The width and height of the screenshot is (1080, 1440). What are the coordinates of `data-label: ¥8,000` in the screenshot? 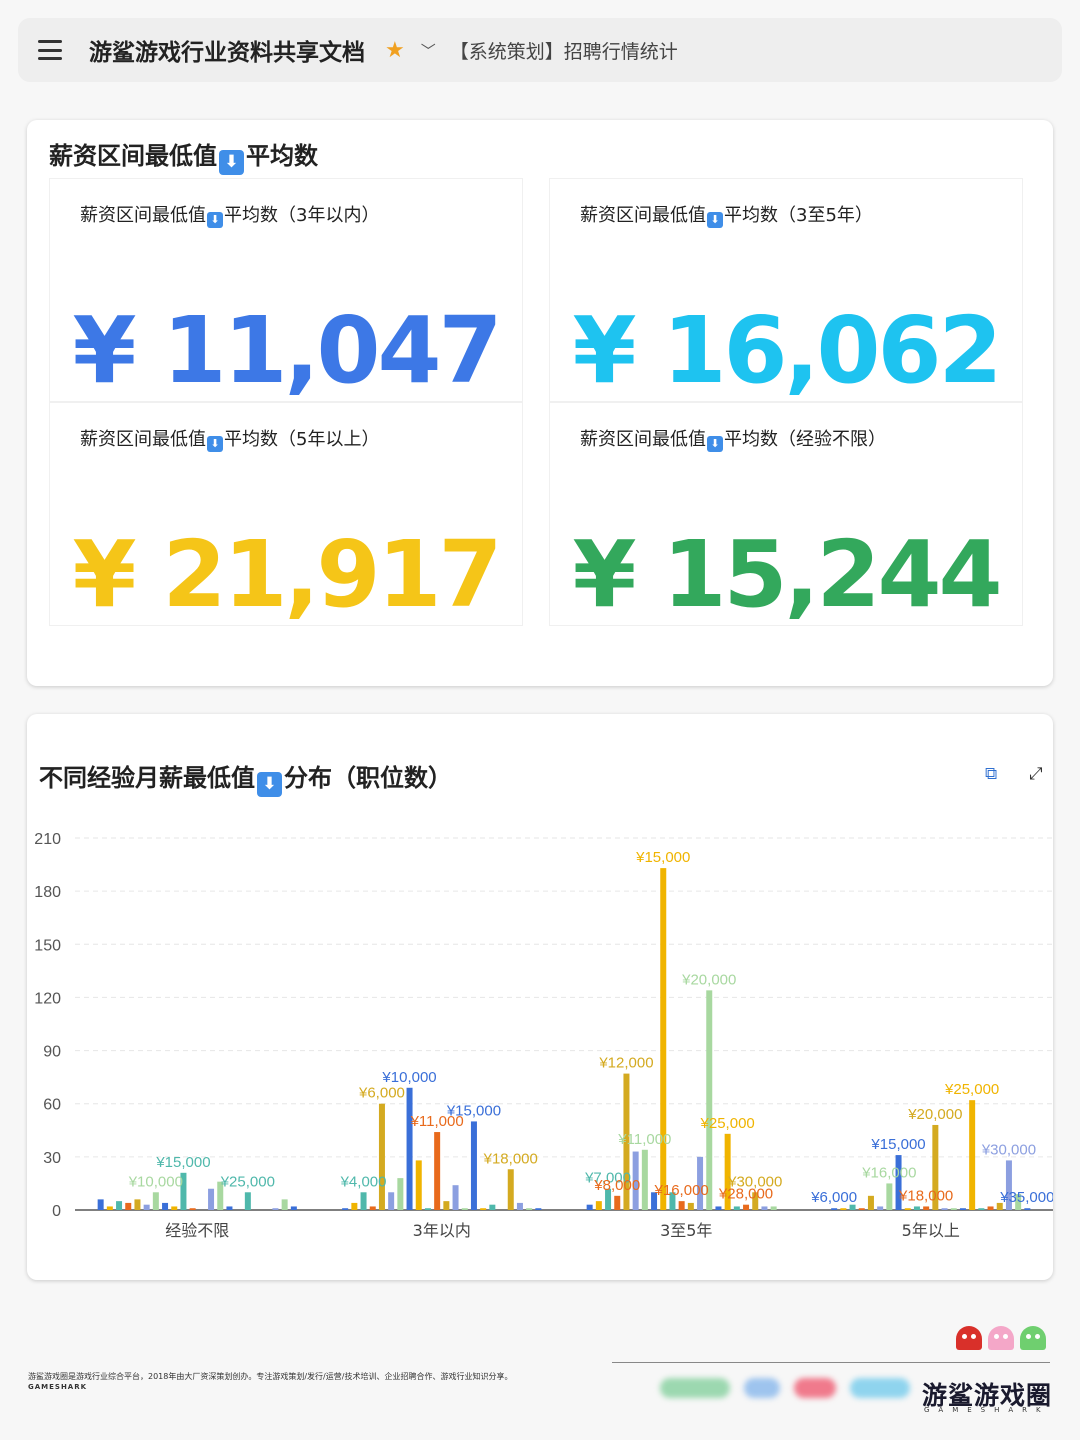 It's located at (616, 1185).